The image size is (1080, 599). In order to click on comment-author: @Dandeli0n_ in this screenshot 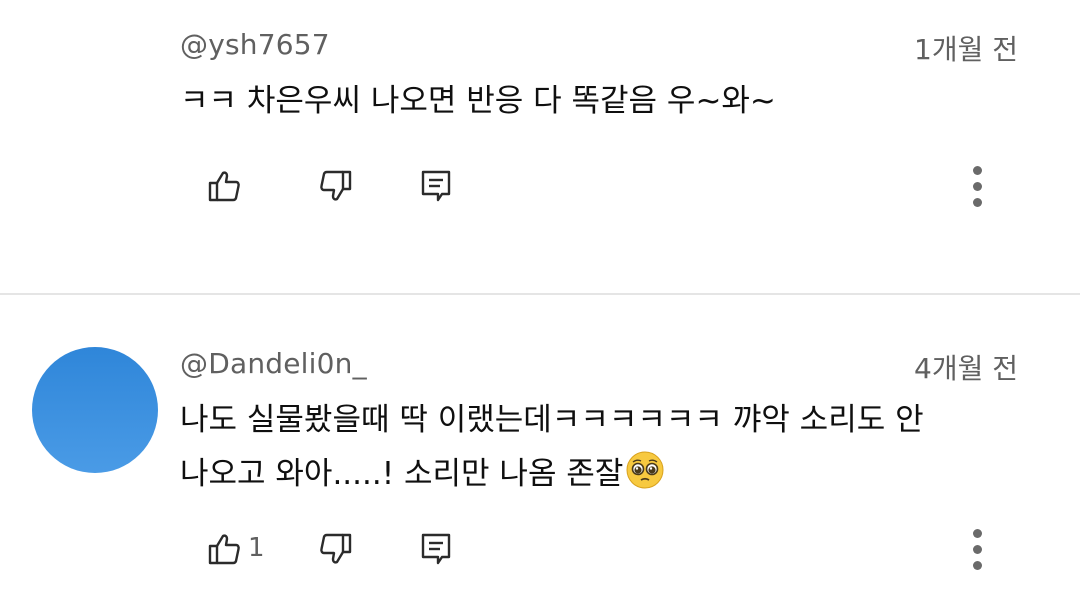, I will do `click(273, 363)`.